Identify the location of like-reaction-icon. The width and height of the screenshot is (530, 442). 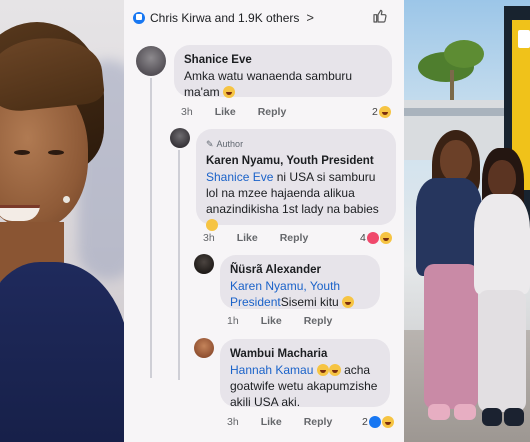
(374, 422).